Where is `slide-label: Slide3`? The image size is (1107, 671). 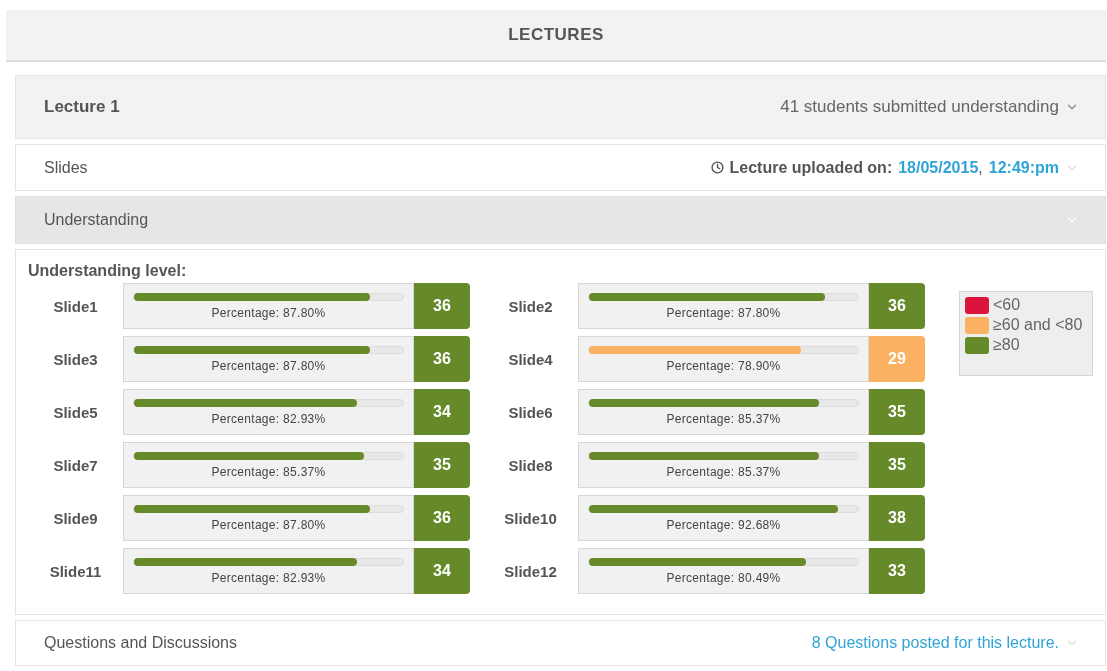
slide-label: Slide3 is located at coordinates (75, 359).